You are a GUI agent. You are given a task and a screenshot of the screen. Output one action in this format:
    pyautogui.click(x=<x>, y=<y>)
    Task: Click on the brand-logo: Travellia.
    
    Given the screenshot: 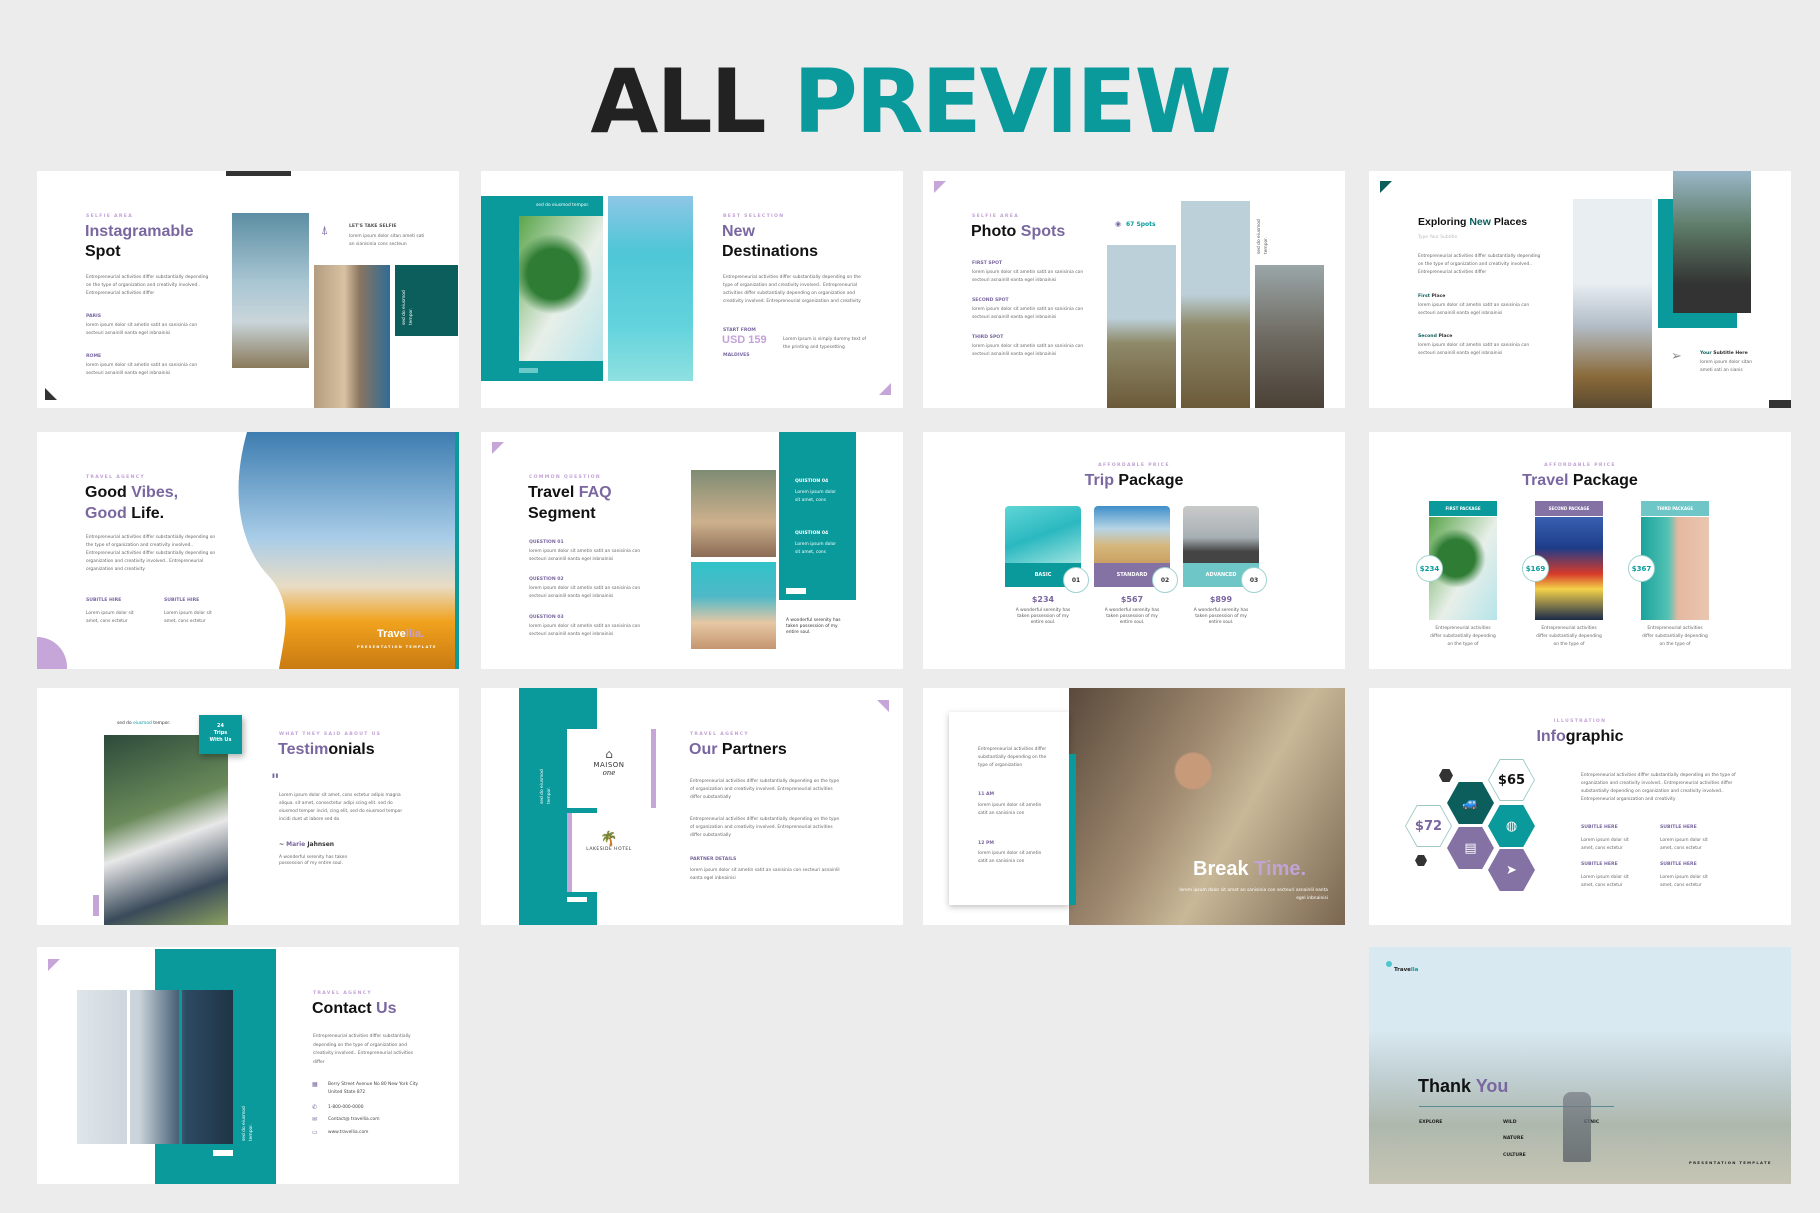 What is the action you would take?
    pyautogui.click(x=401, y=634)
    